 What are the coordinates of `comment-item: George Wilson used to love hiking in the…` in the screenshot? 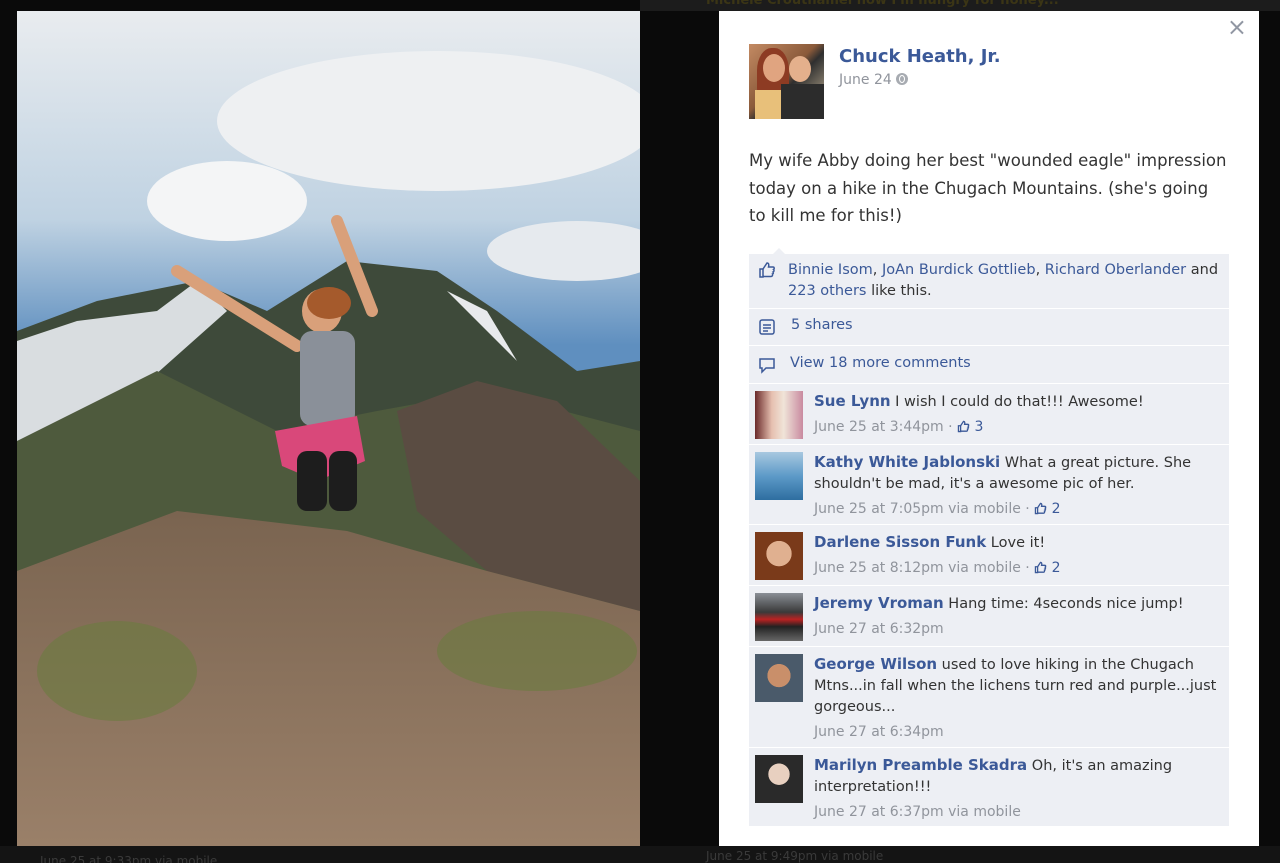 It's located at (989, 697).